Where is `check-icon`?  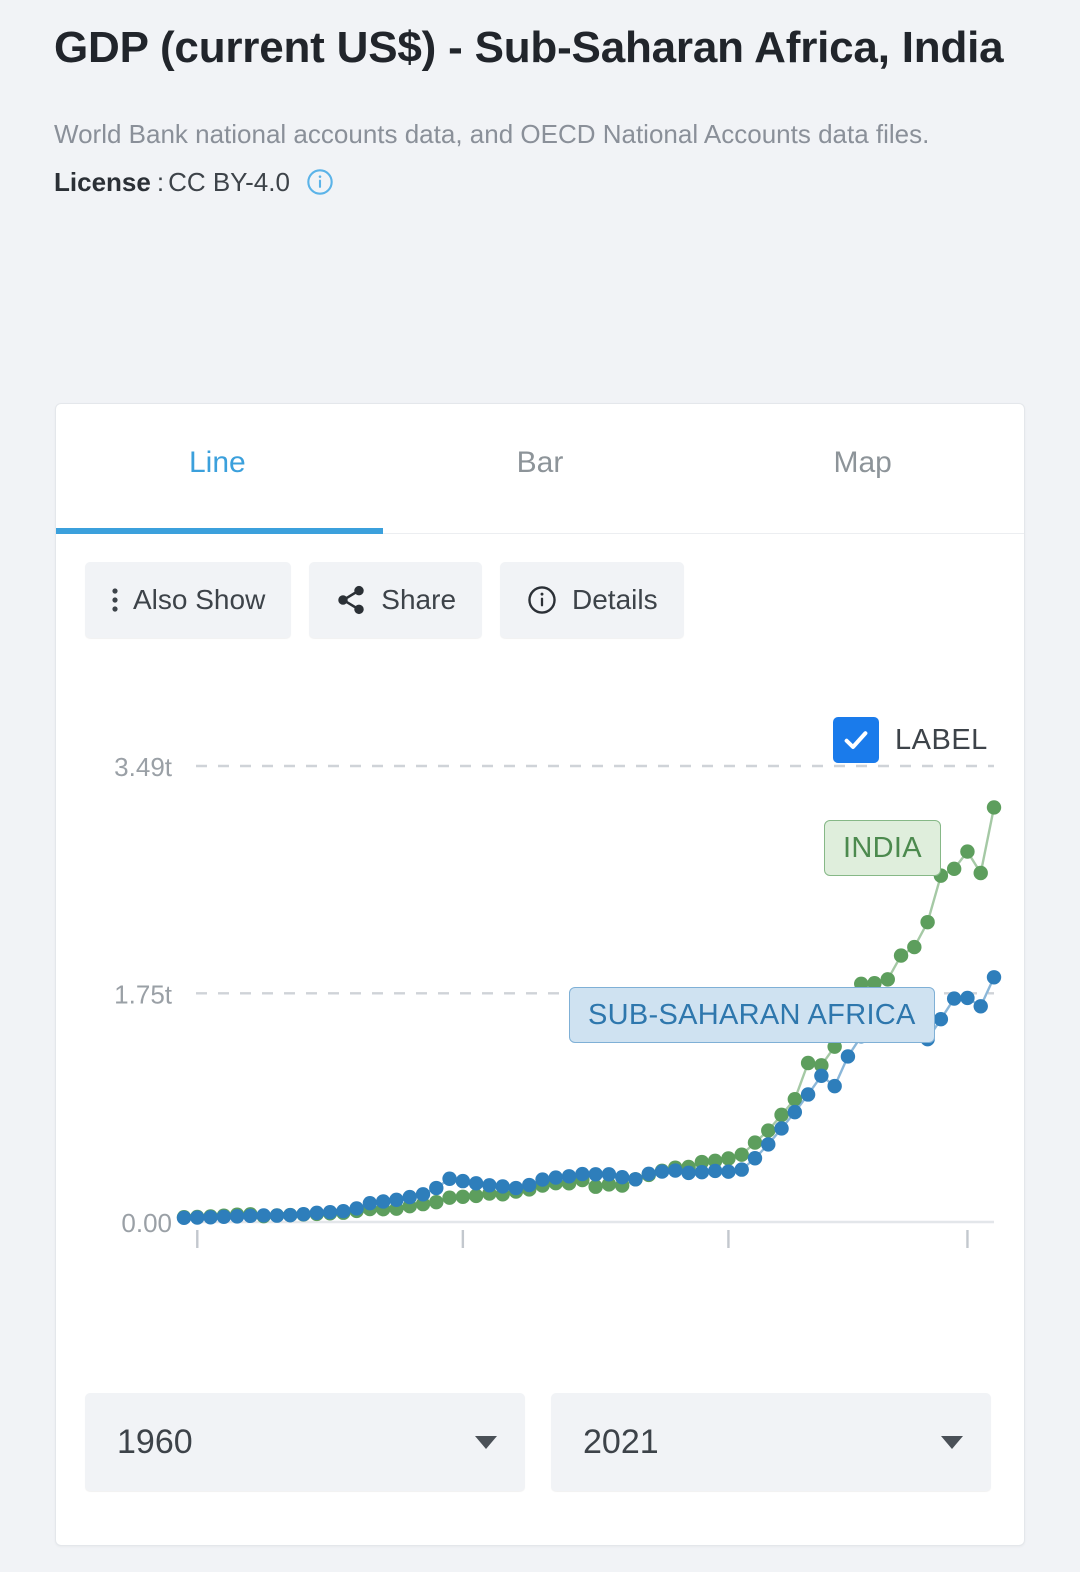 check-icon is located at coordinates (856, 740).